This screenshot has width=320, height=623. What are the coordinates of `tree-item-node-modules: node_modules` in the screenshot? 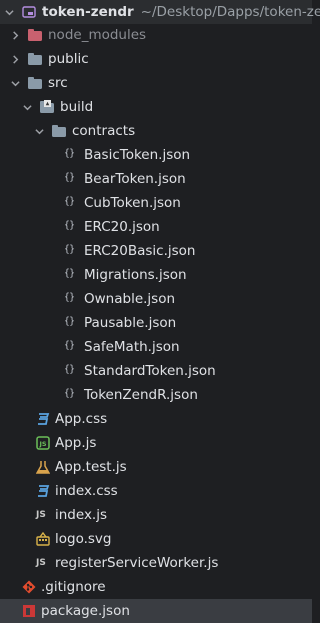 It's located at (156, 35).